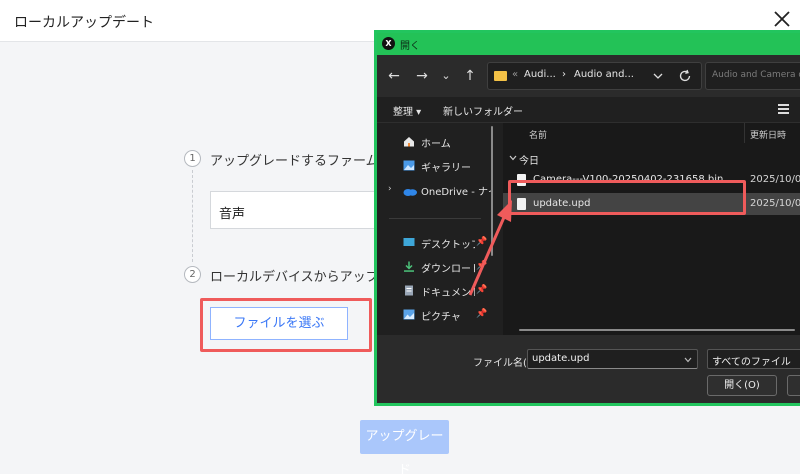 Image resolution: width=800 pixels, height=474 pixels. Describe the element at coordinates (685, 76) in the screenshot. I see `refresh-icon` at that location.